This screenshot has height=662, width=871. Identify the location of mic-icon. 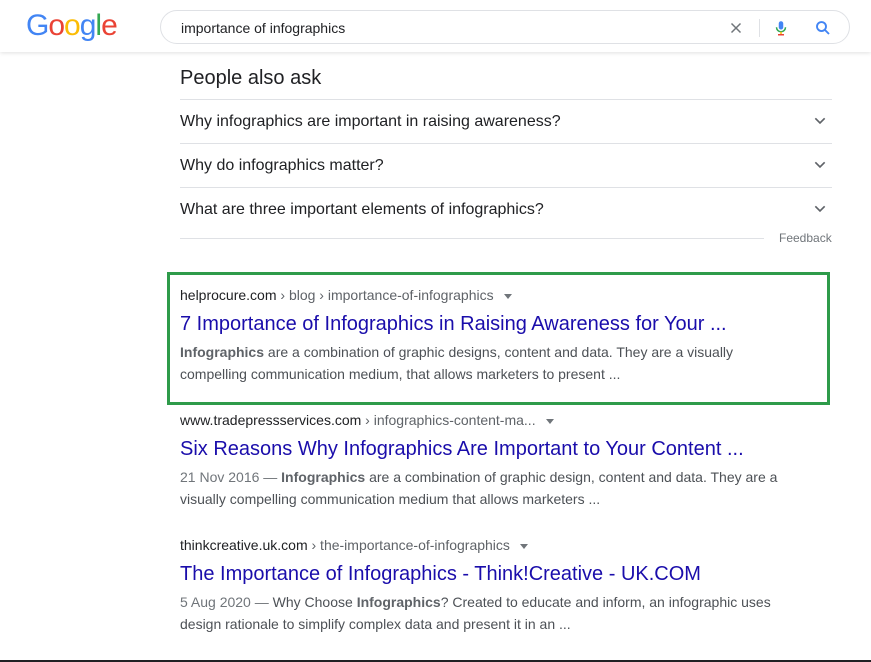
(781, 28).